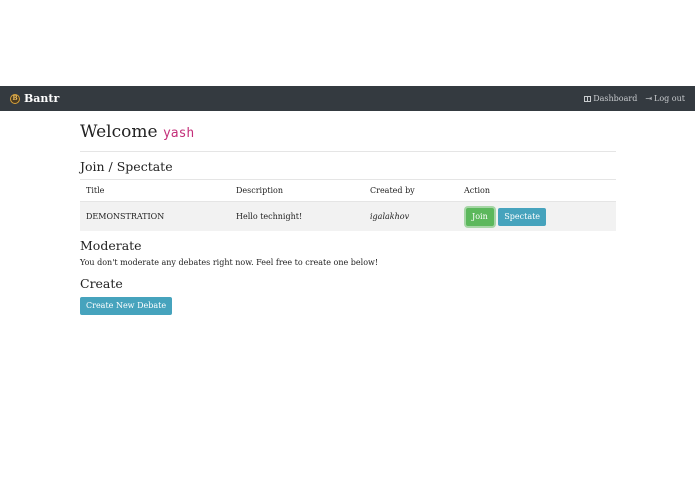  I want to click on spectate-button: Spectate, so click(522, 216).